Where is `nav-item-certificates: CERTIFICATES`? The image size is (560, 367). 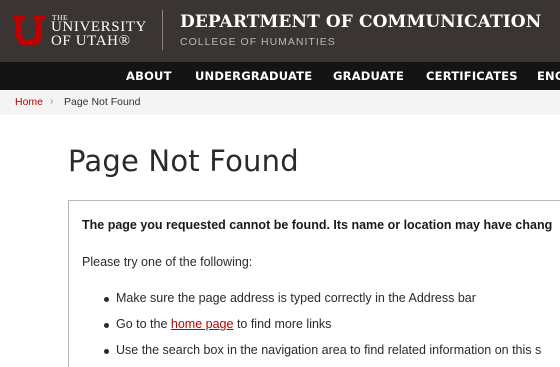
nav-item-certificates: CERTIFICATES is located at coordinates (472, 76).